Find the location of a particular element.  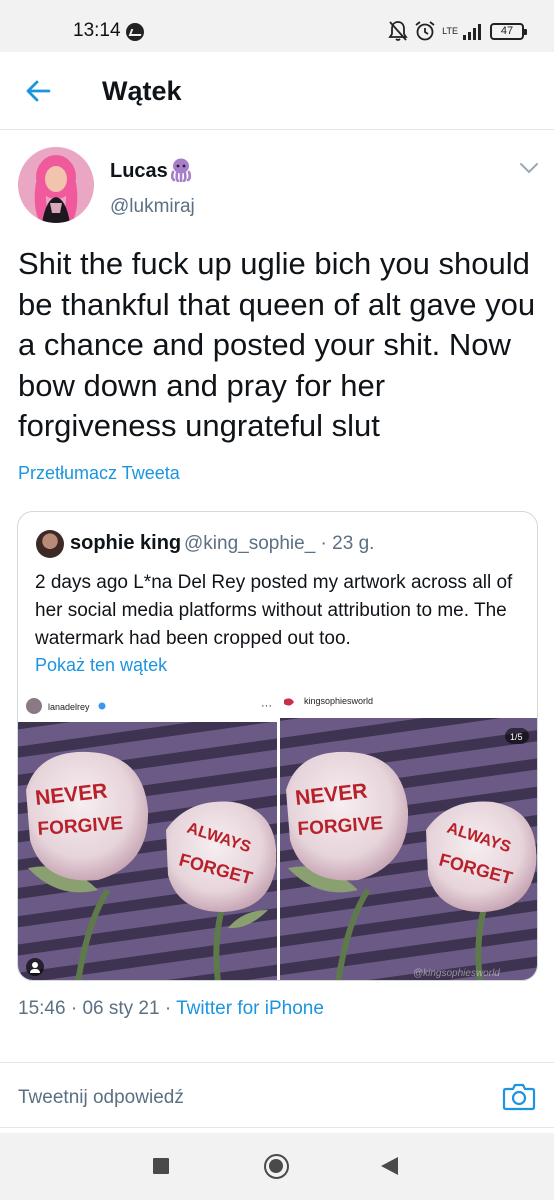

status-icons: LTE 47 is located at coordinates (457, 31).